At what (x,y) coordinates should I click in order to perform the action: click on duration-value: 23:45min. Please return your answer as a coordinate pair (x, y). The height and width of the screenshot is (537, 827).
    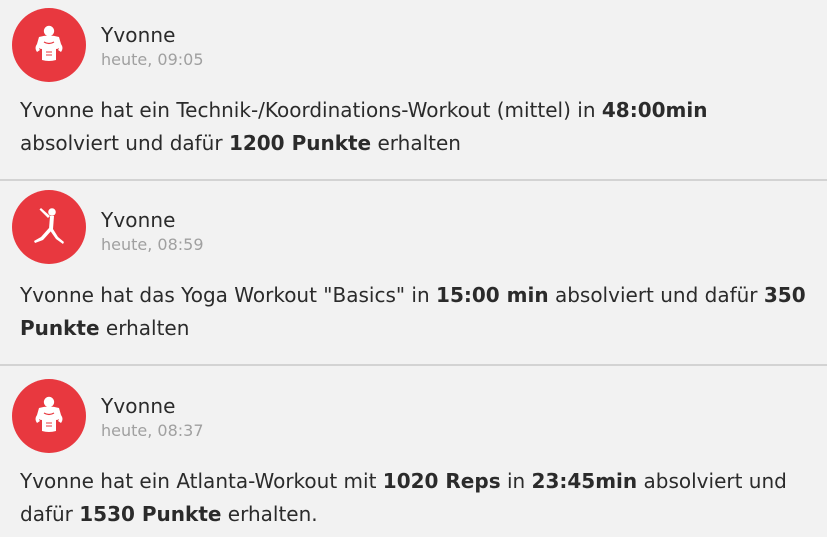
    Looking at the image, I should click on (584, 481).